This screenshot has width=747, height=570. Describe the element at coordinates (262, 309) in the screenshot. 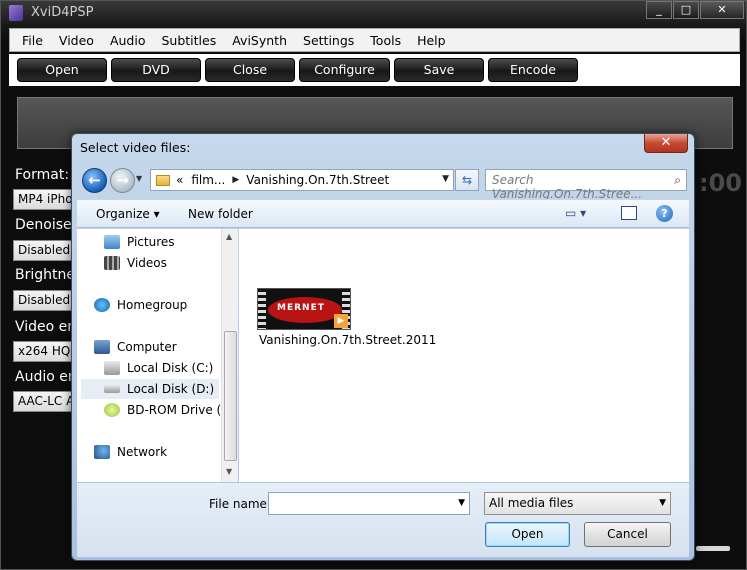

I see `film-strip-left` at that location.